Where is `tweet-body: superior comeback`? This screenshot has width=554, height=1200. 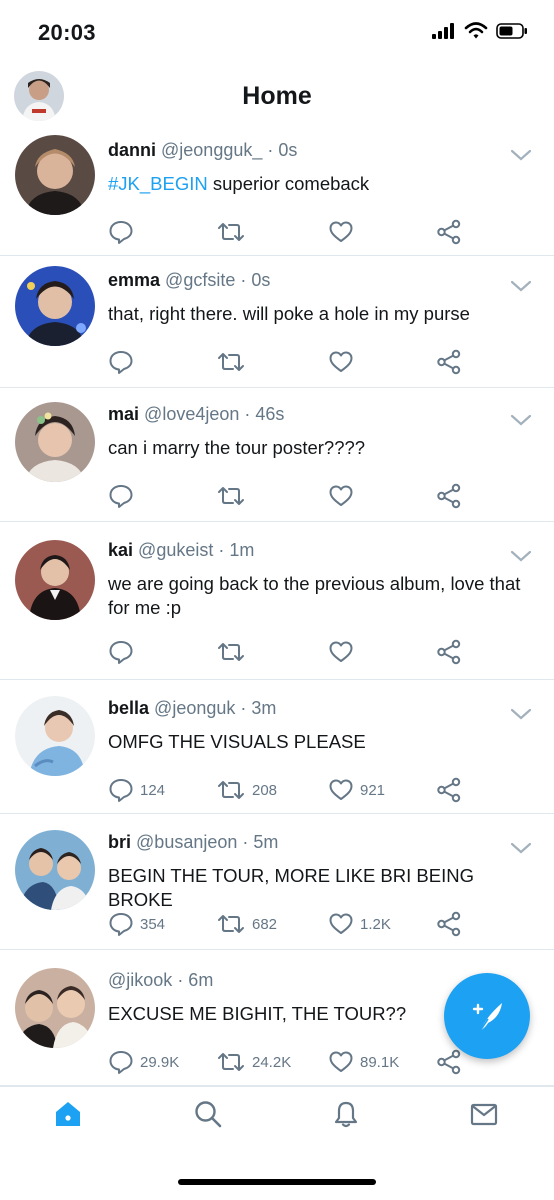 tweet-body: superior comeback is located at coordinates (288, 183).